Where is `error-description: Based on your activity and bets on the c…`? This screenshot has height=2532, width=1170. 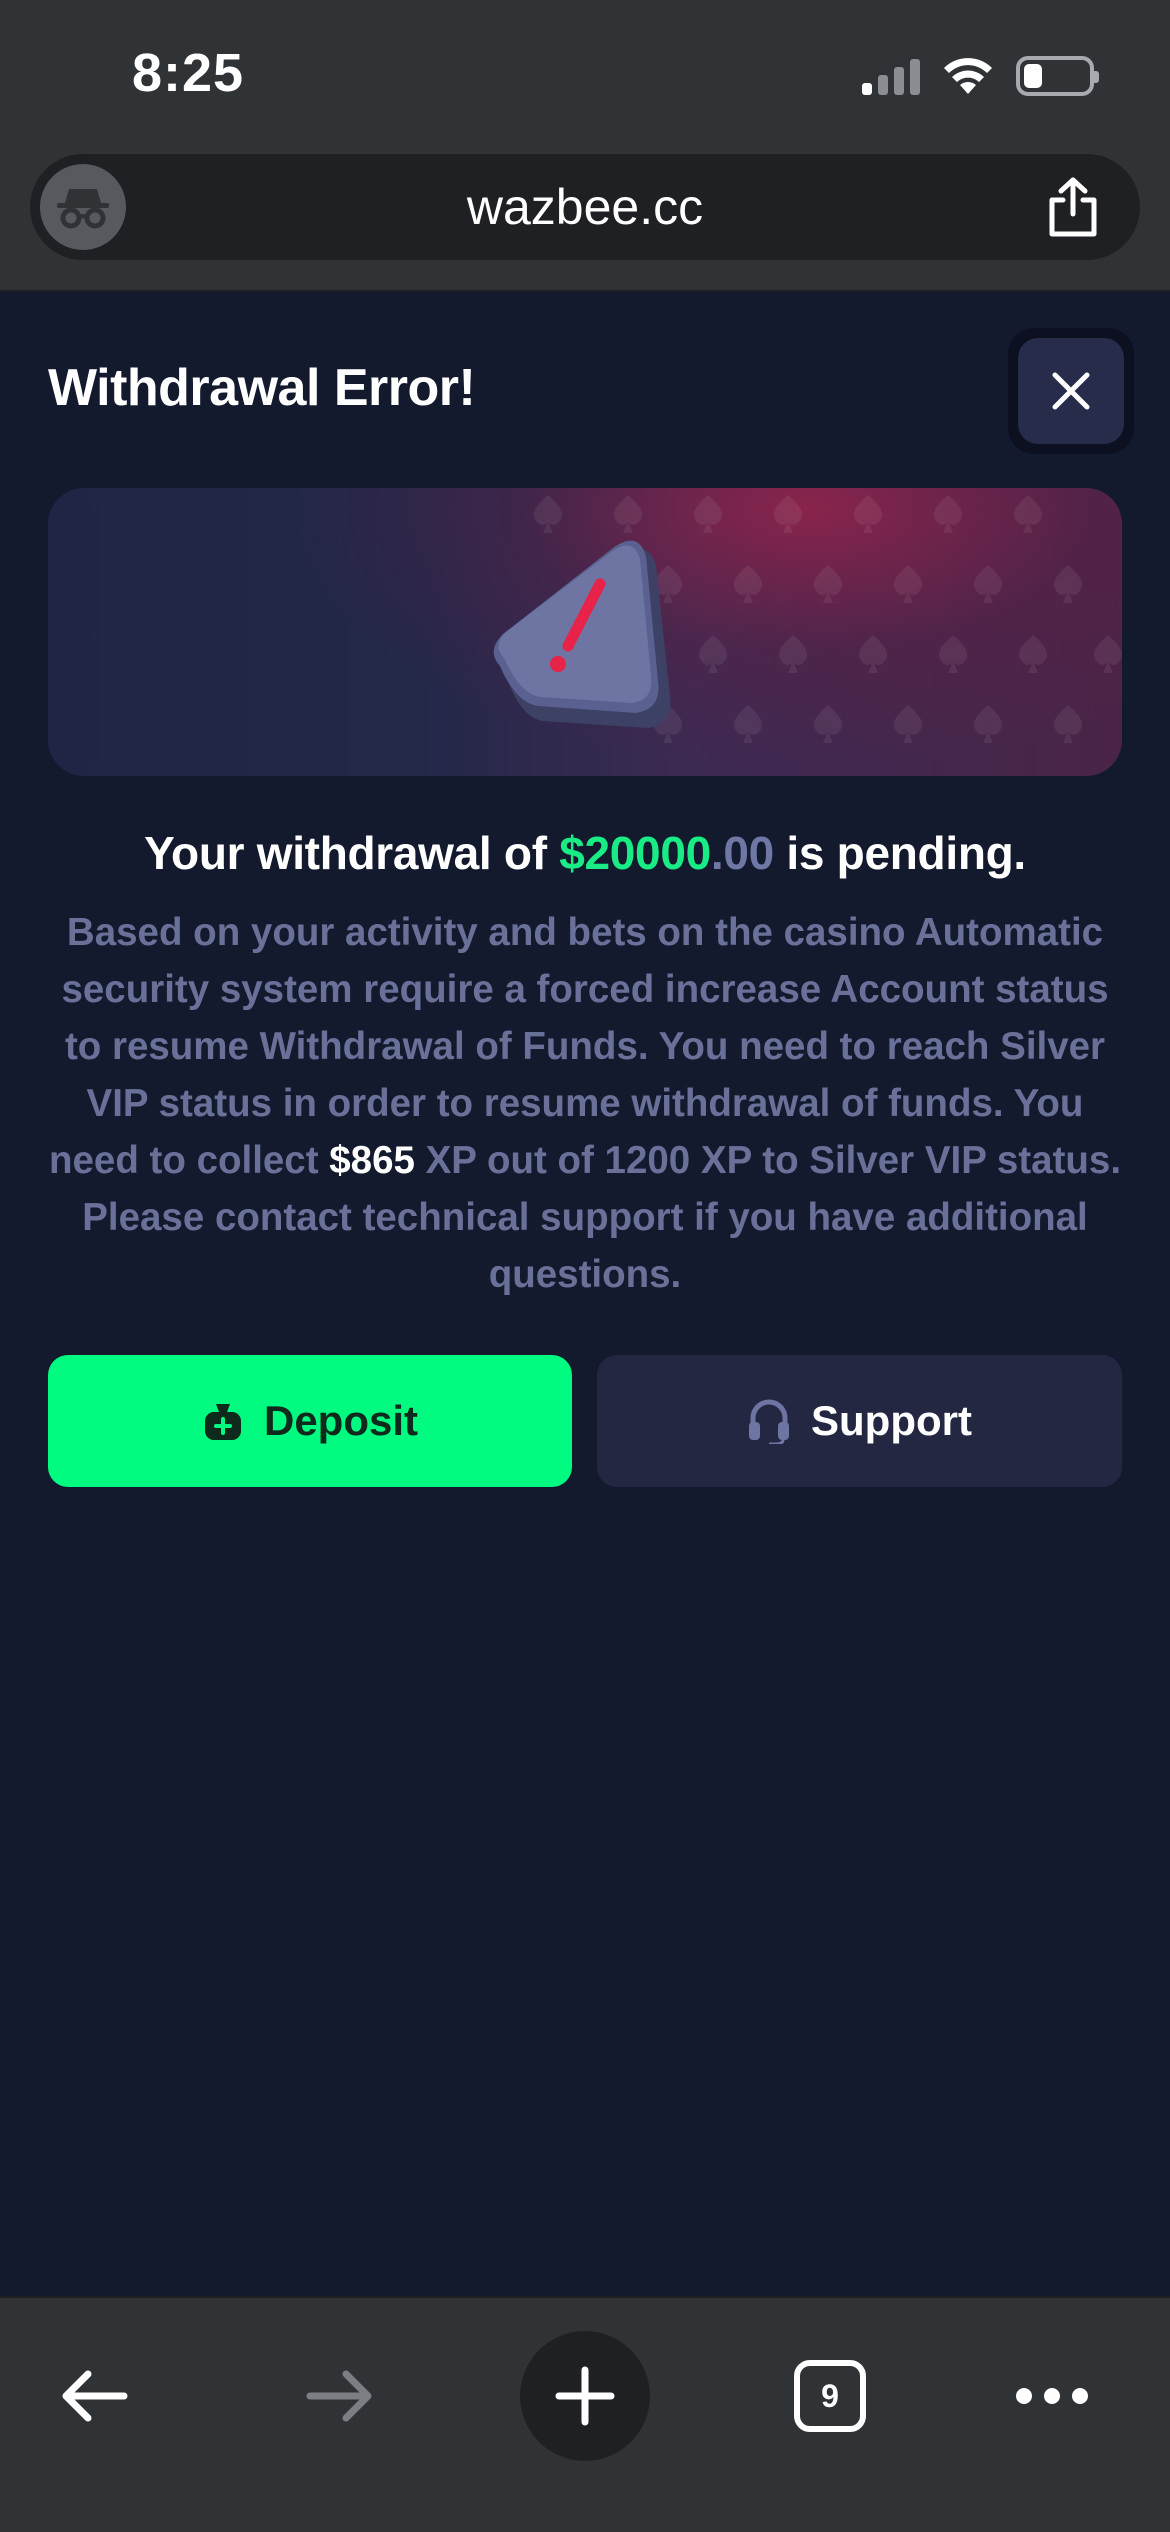
error-description: Based on your activity and bets on the c… is located at coordinates (585, 1103).